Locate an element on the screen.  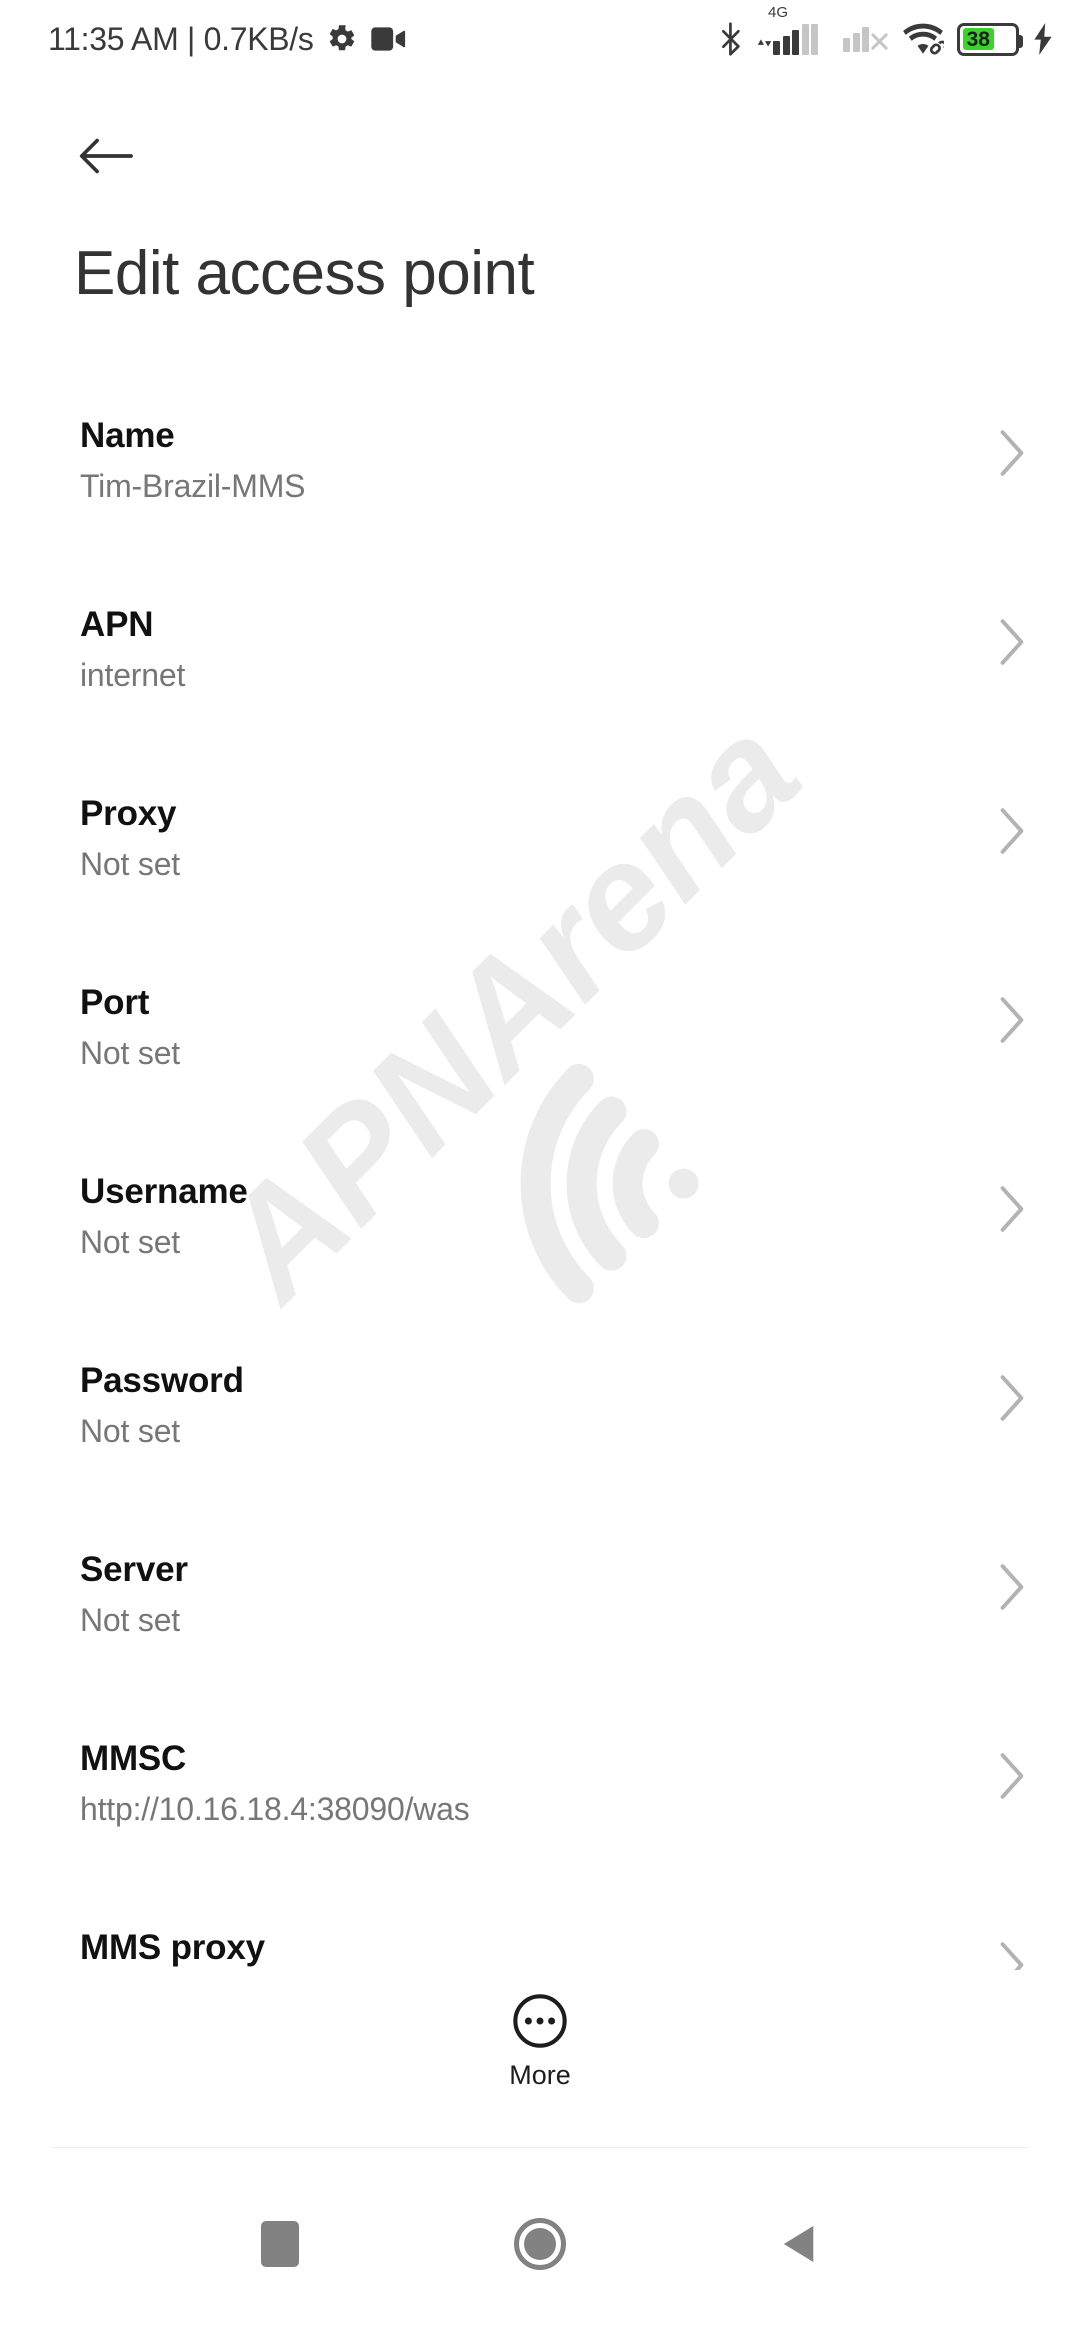
row-label: APN is located at coordinates (117, 624).